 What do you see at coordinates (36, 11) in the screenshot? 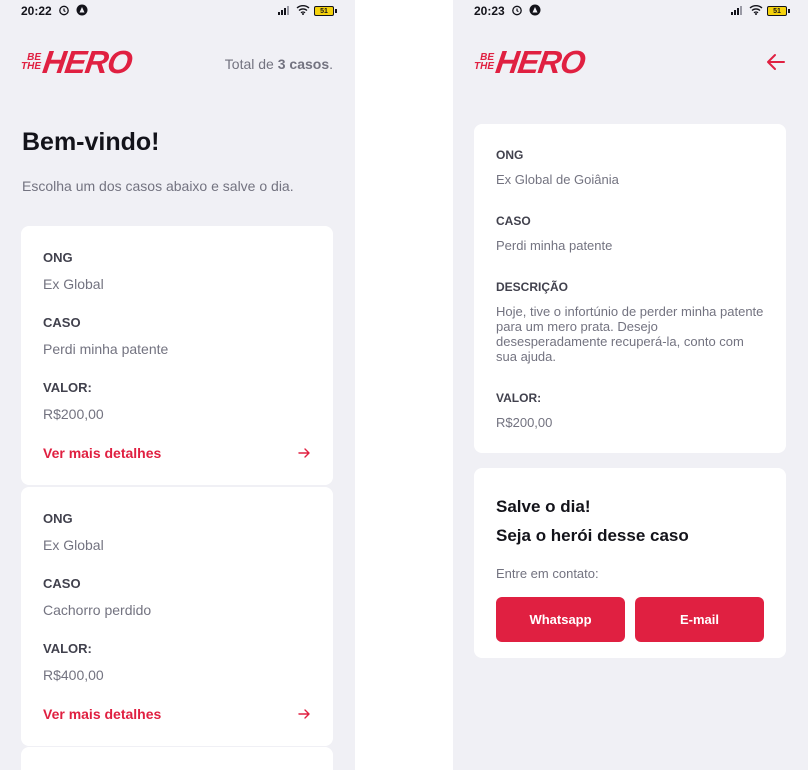
I see `status-time: 20:22` at bounding box center [36, 11].